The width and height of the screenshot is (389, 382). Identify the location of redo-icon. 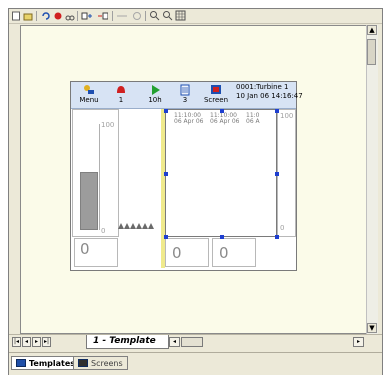
(57, 15).